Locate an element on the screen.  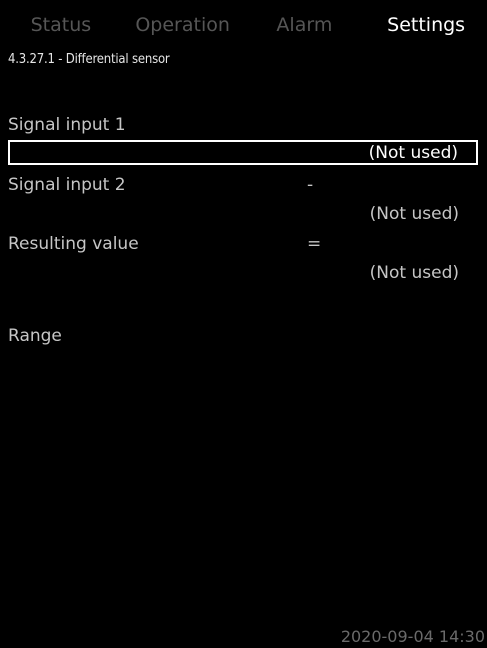
equals-operator: = is located at coordinates (314, 244).